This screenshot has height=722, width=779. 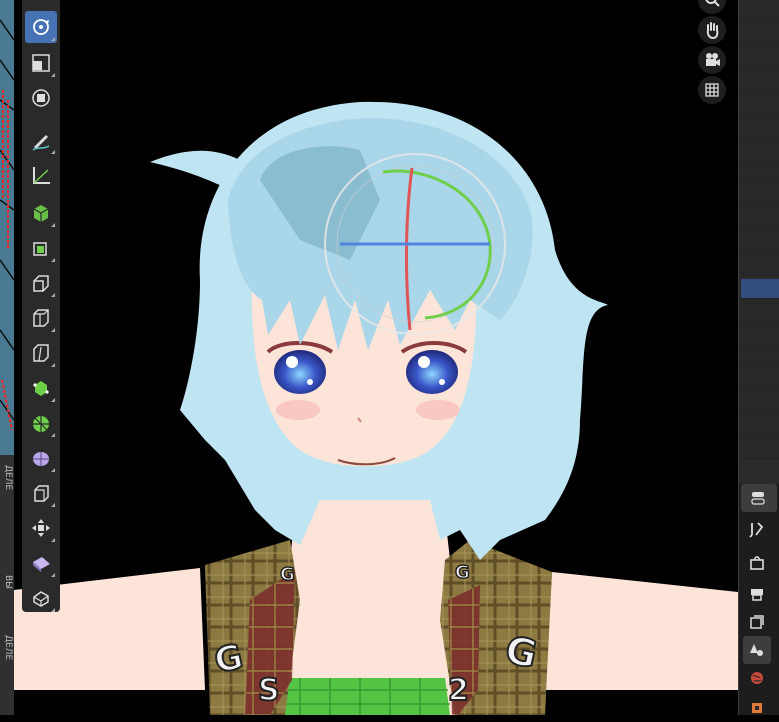 I want to click on smooth-tool, so click(x=41, y=493).